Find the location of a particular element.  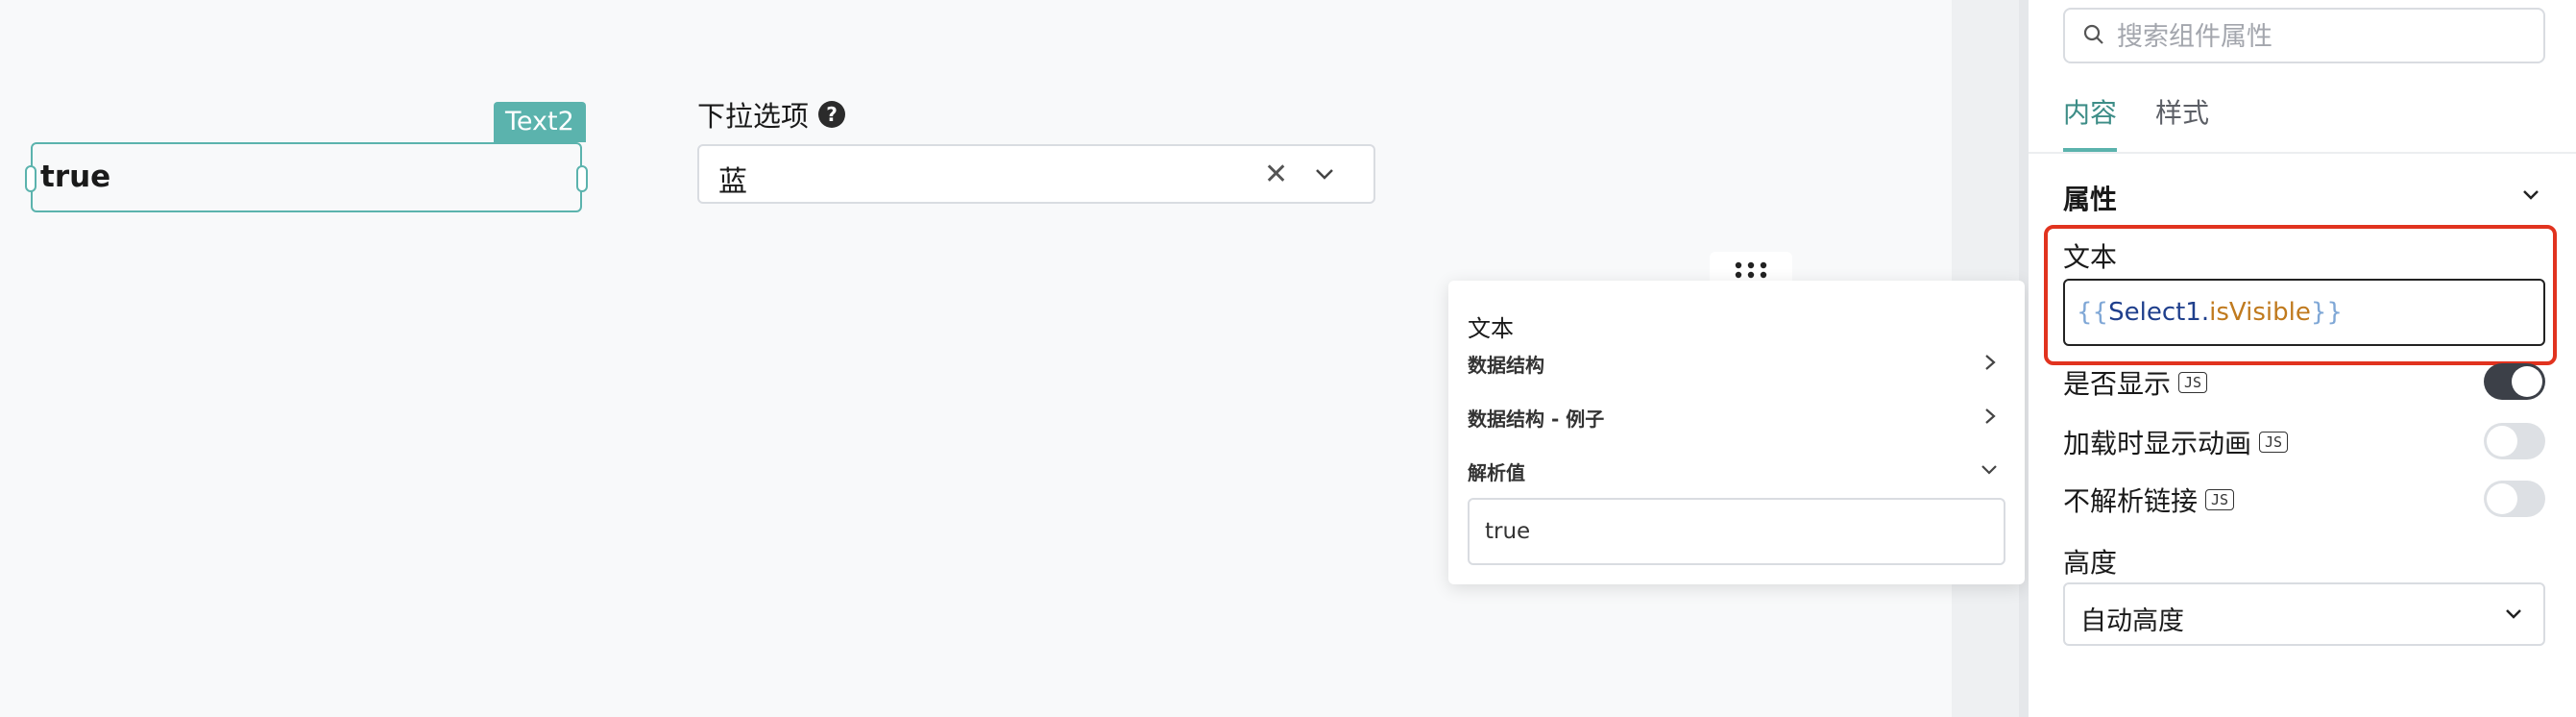

select-value: 蓝 is located at coordinates (732, 182).